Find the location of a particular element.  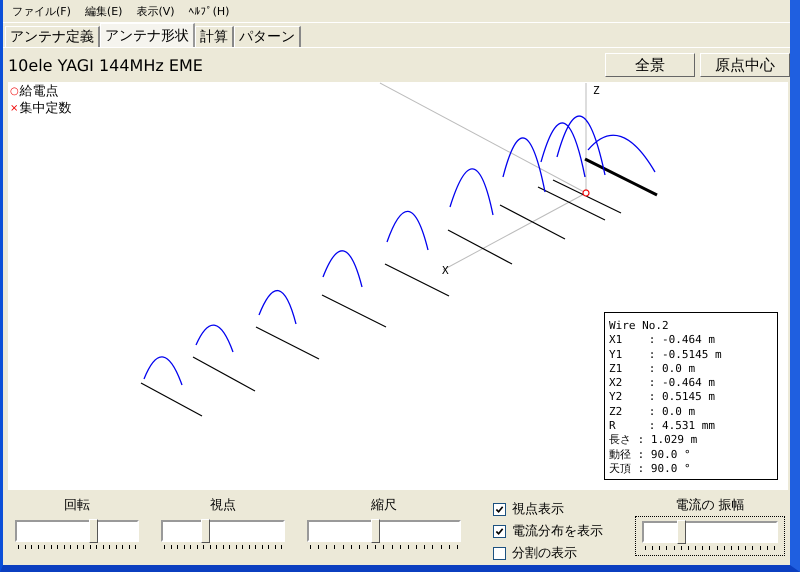

legend-symbol: × is located at coordinates (14, 109).